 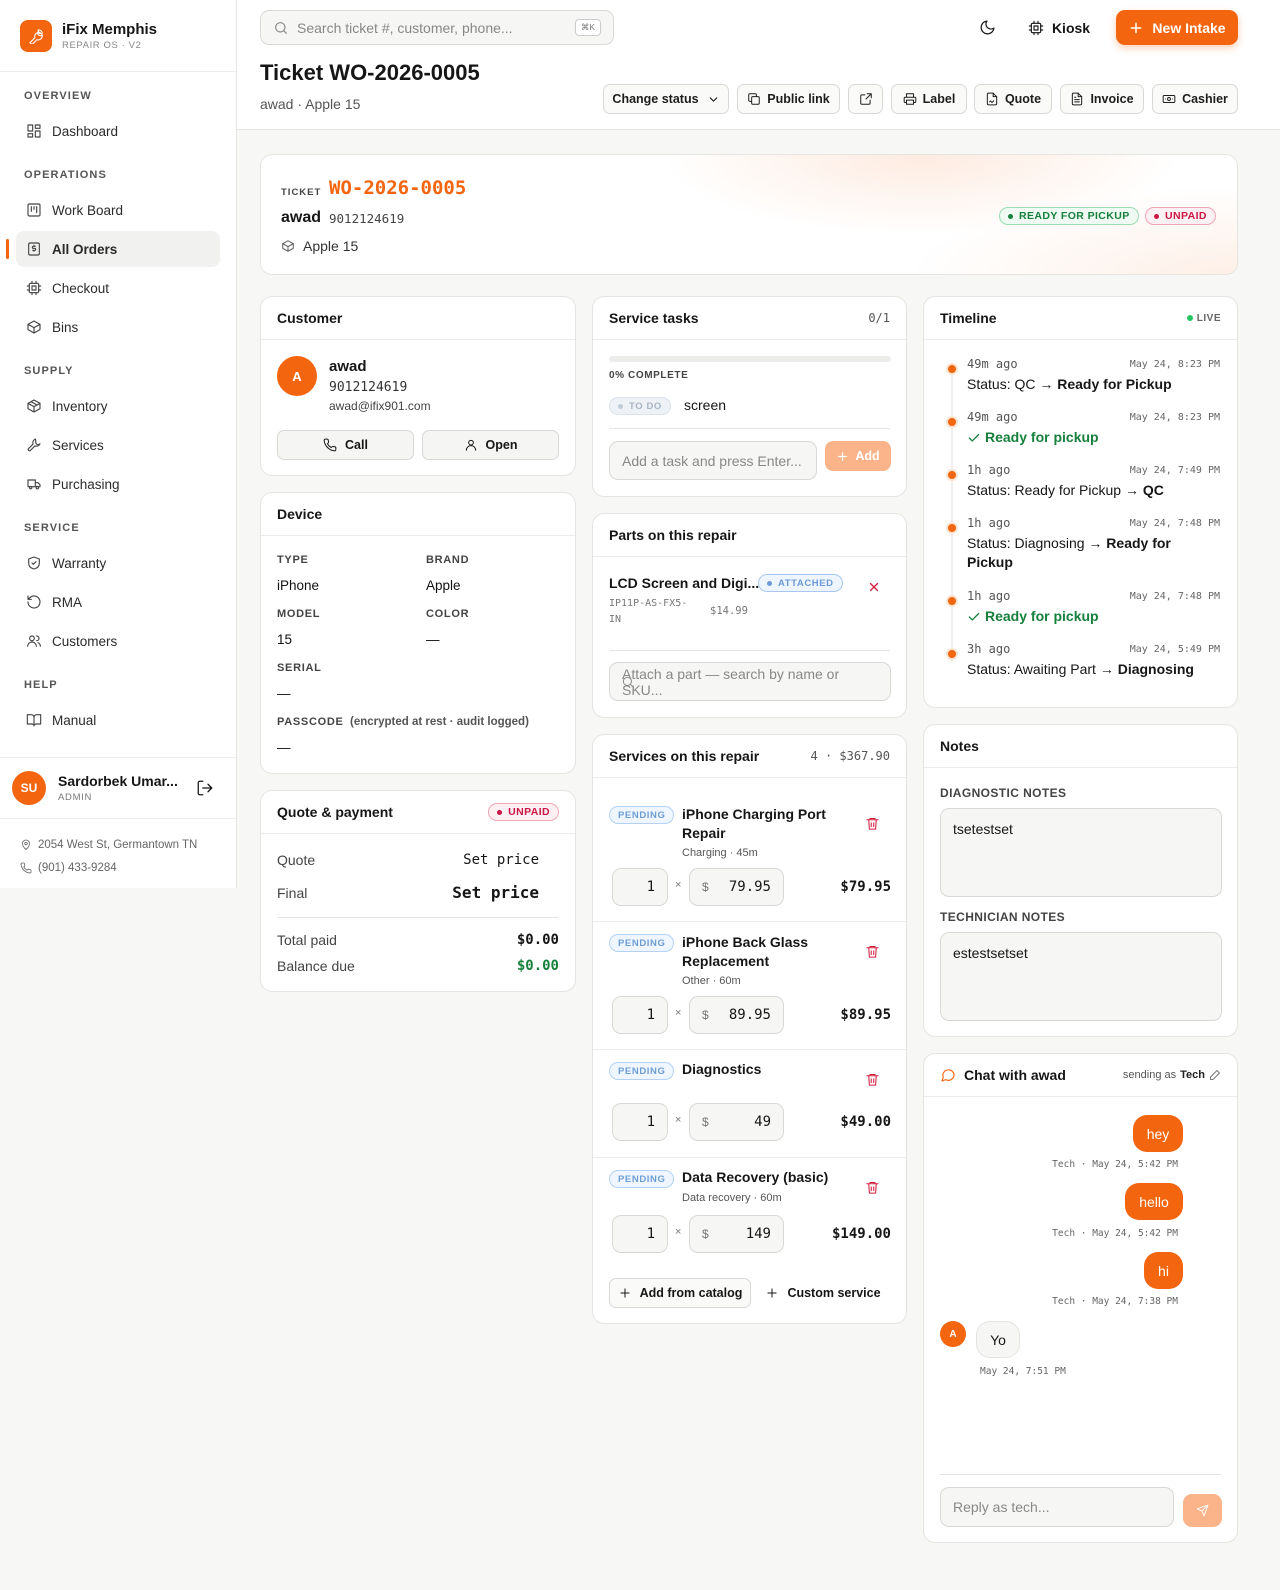 I want to click on timeline-text: Status: Diagnosing → Ready for Pickup, so click(x=1077, y=553).